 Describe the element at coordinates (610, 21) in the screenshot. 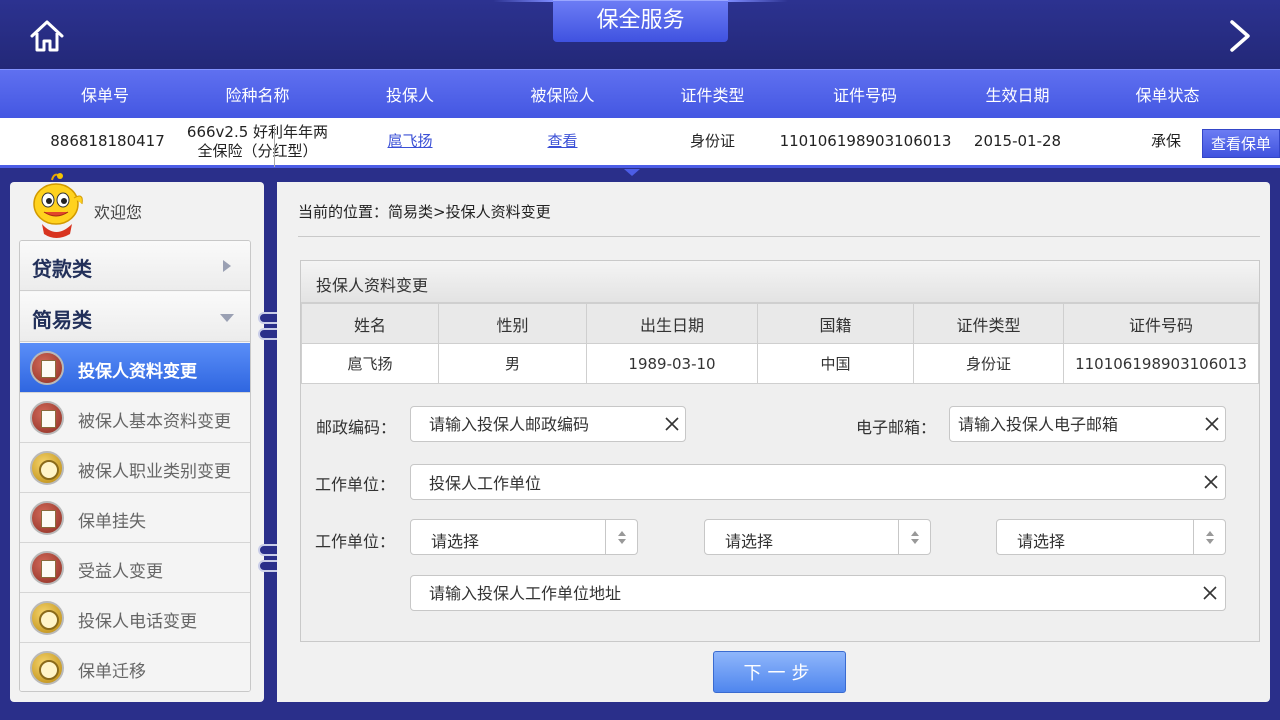

I see `page-title: 保全服务` at that location.